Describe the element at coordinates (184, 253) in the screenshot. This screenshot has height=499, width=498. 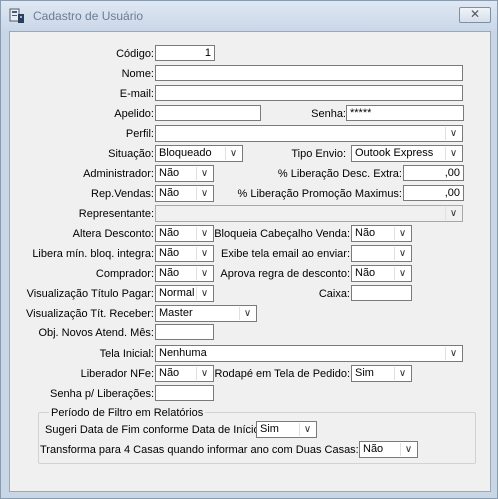
I see `libera-min-bloq-select: Não ∨` at that location.